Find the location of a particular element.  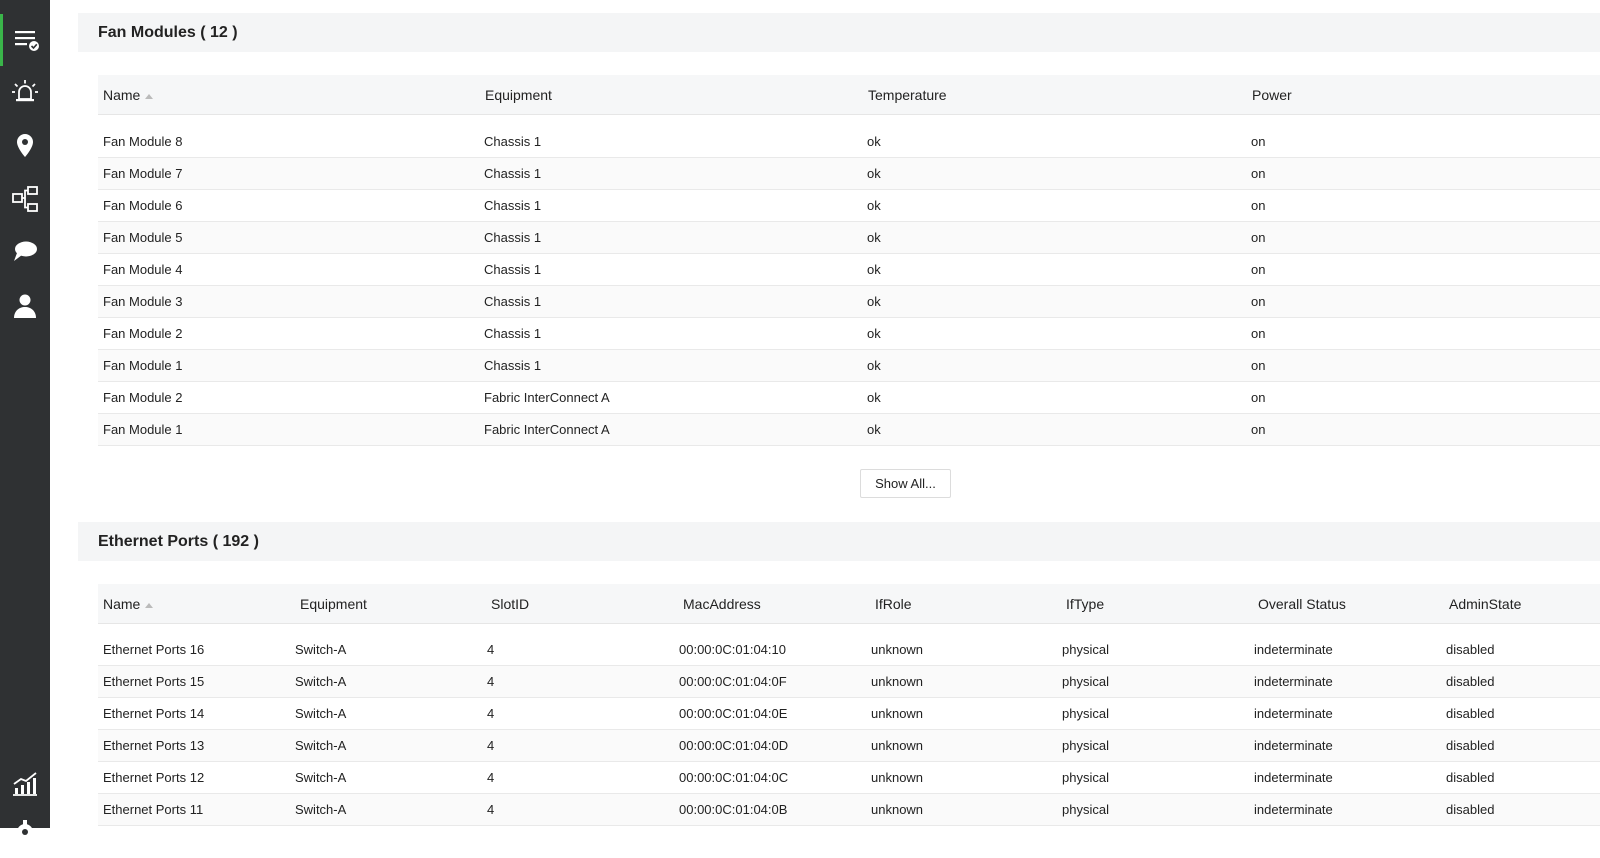

cell-name: Fan Module 3 is located at coordinates (143, 302).